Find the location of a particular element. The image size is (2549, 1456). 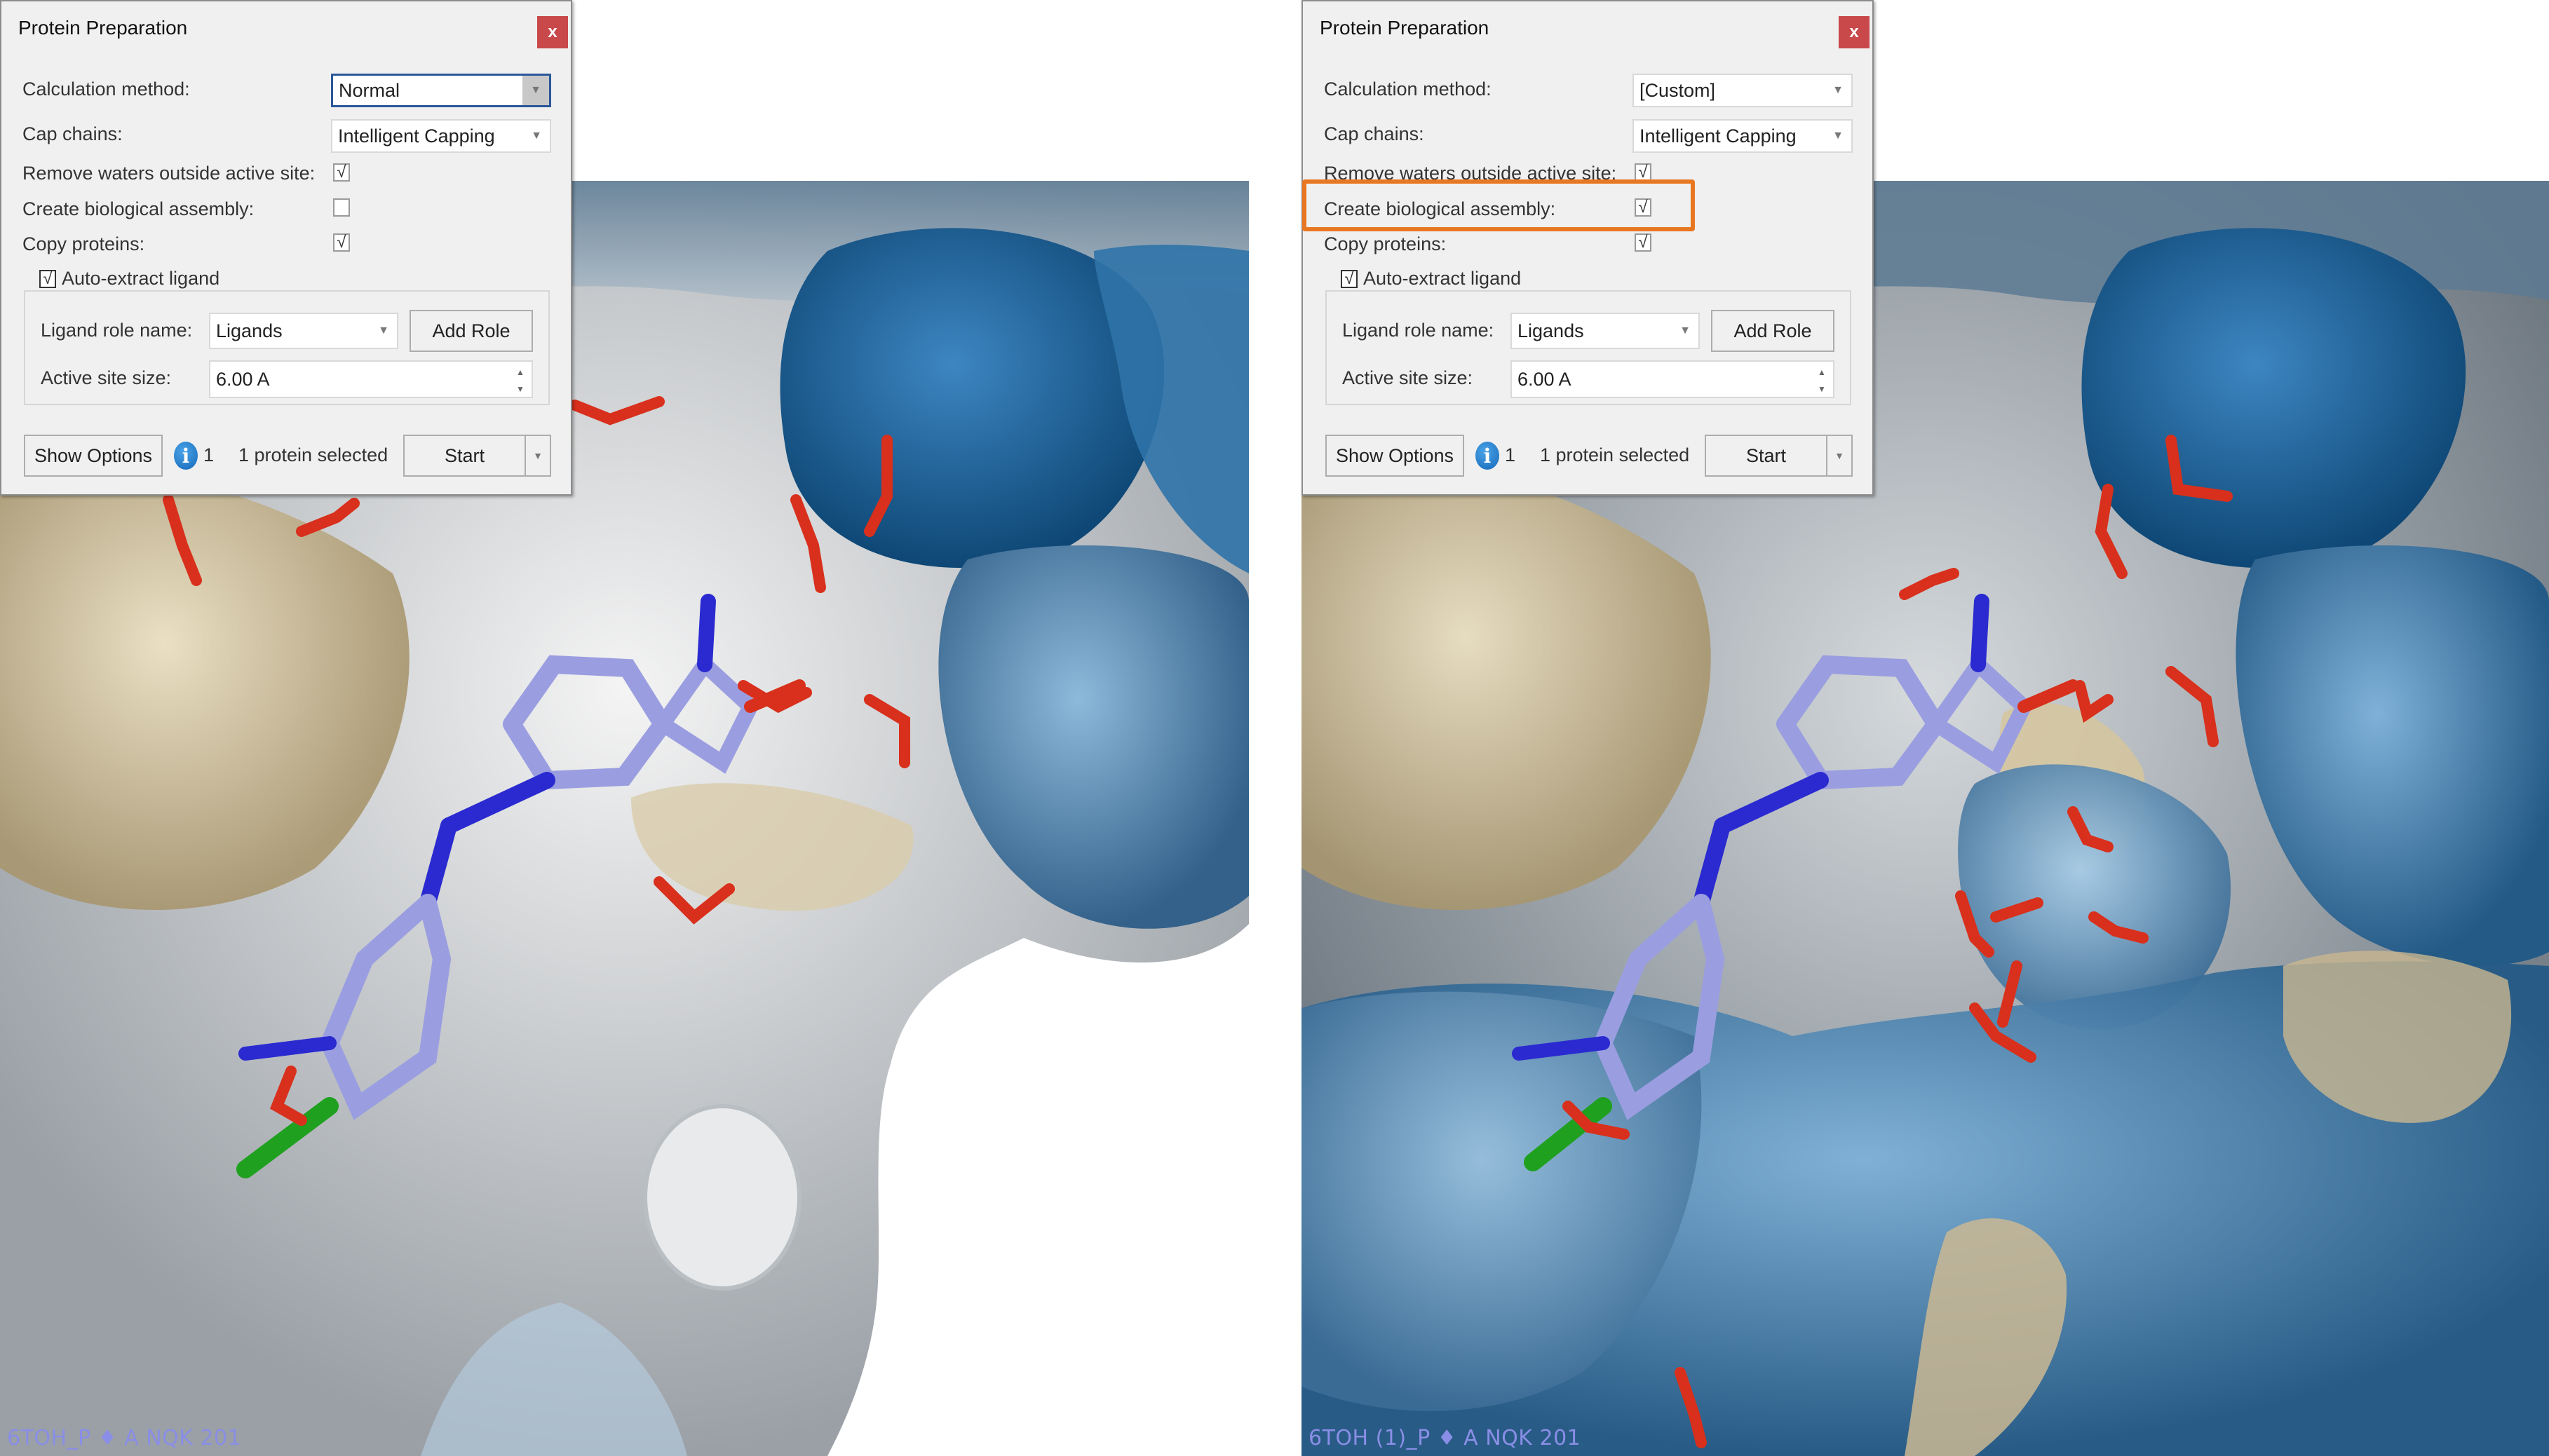

create-bio-assembly-checkbox is located at coordinates (341, 207).